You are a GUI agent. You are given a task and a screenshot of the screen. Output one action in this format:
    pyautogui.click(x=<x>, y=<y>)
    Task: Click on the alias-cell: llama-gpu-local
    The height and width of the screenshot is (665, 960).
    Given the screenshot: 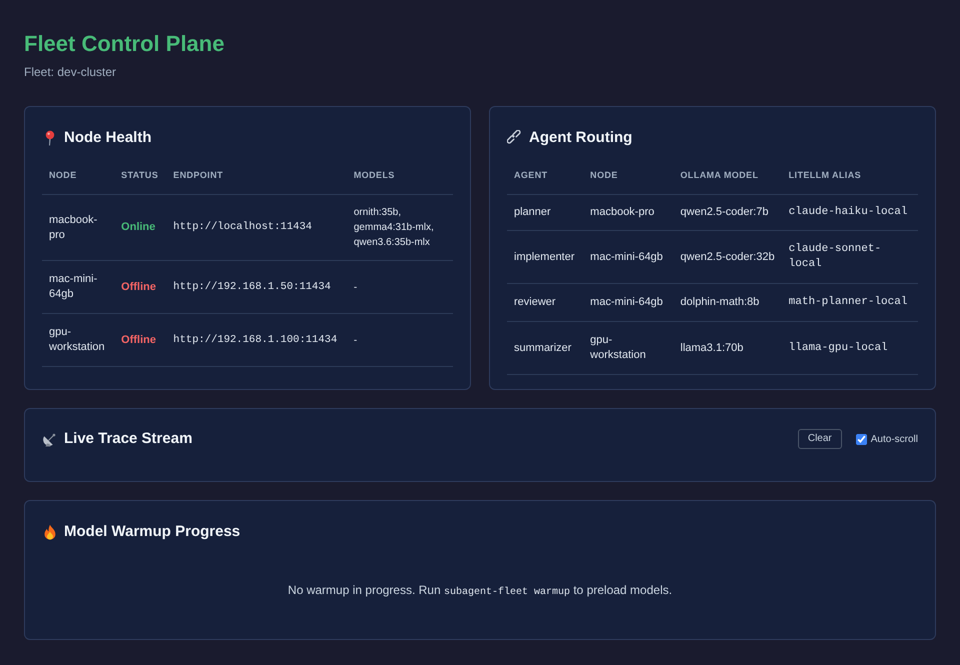 What is the action you would take?
    pyautogui.click(x=850, y=348)
    